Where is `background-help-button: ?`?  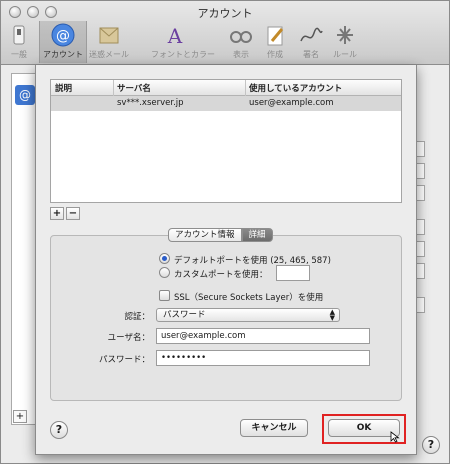 background-help-button: ? is located at coordinates (431, 445).